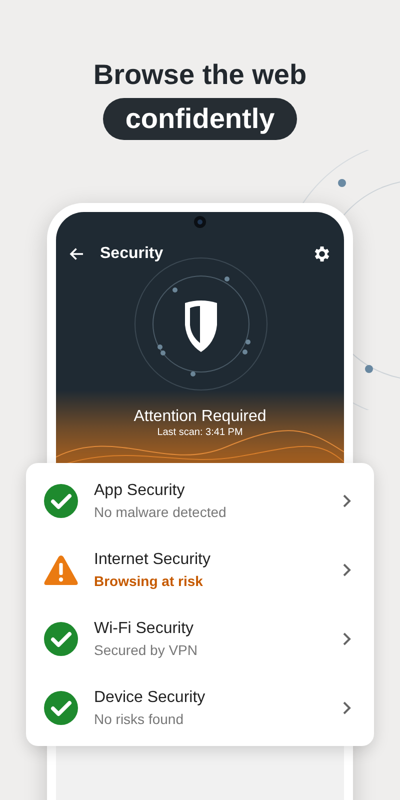 The height and width of the screenshot is (800, 400). Describe the element at coordinates (132, 254) in the screenshot. I see `screen-title: Security` at that location.